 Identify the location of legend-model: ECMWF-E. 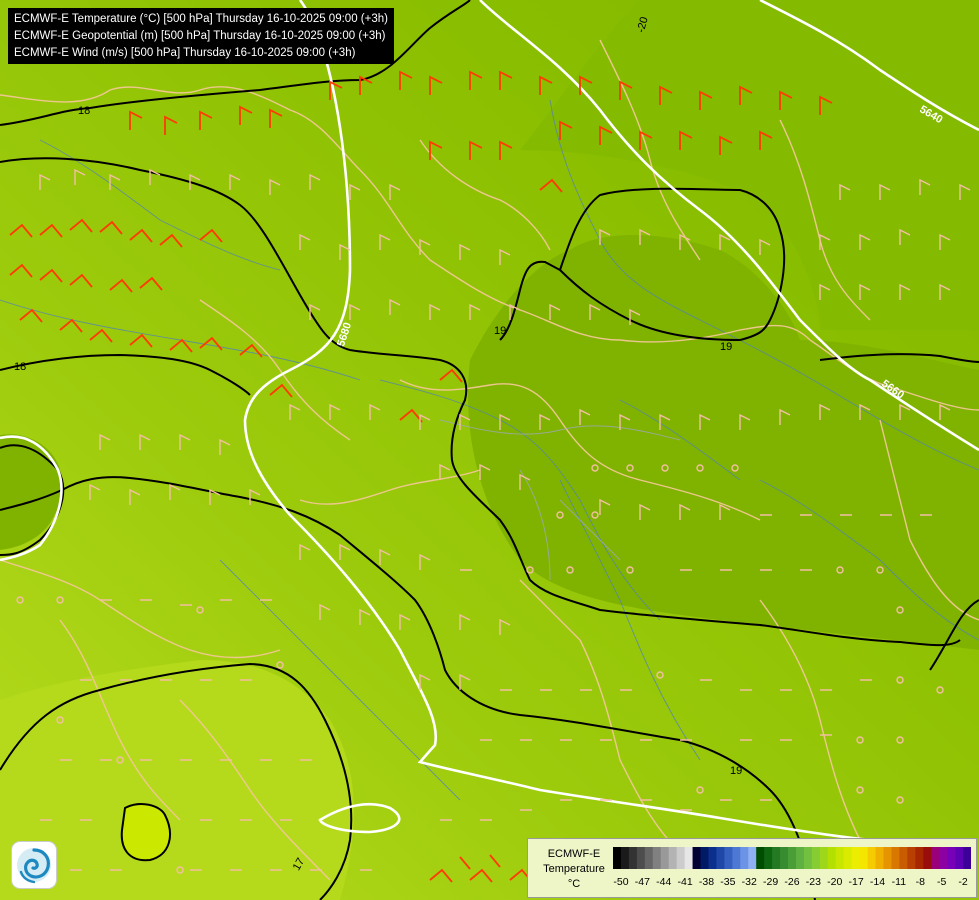
(574, 854).